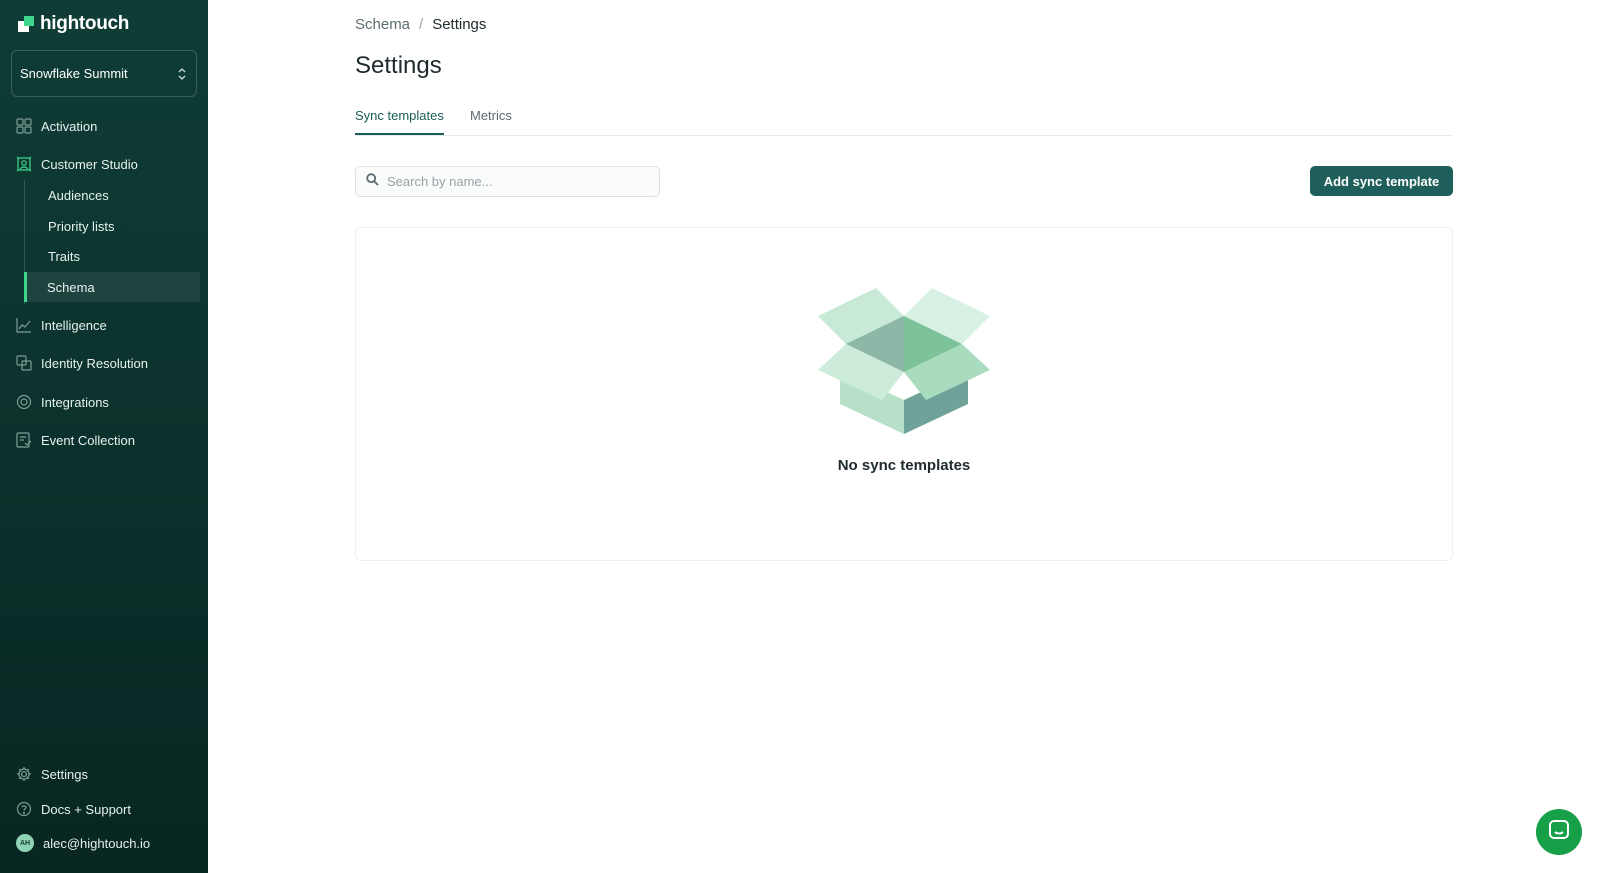  What do you see at coordinates (24, 363) in the screenshot?
I see `identity-resolution-icon` at bounding box center [24, 363].